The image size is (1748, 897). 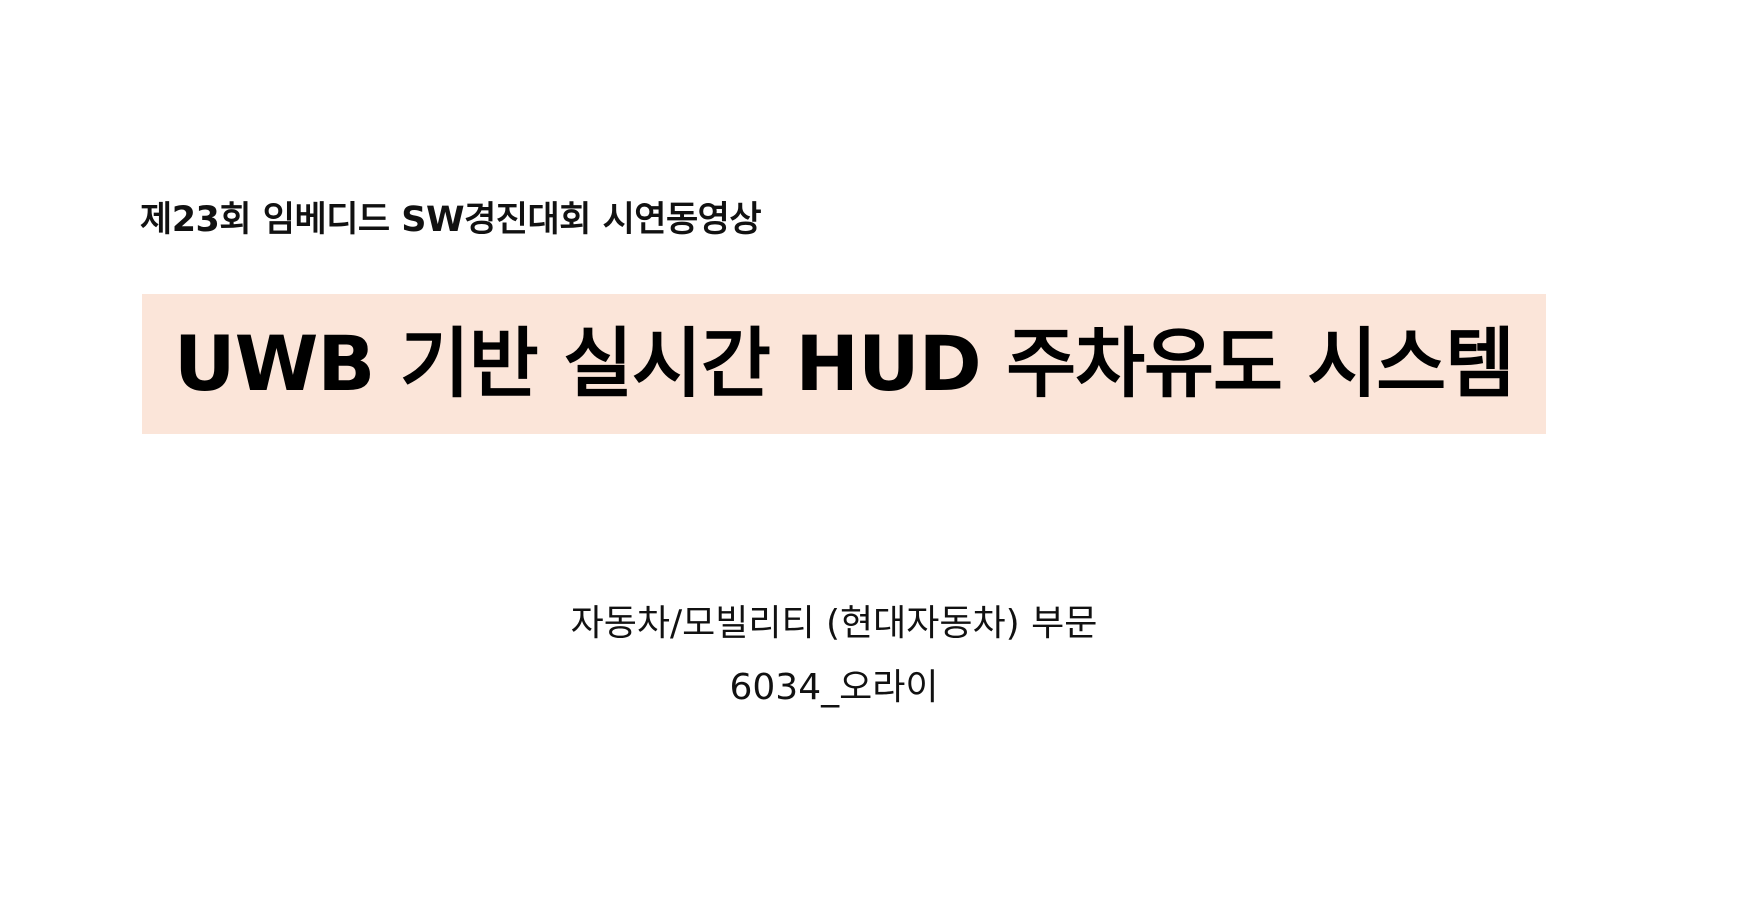 I want to click on title-highlight-box: UWB 기반 실시간 HUD 주차유도 시스템, so click(x=844, y=364).